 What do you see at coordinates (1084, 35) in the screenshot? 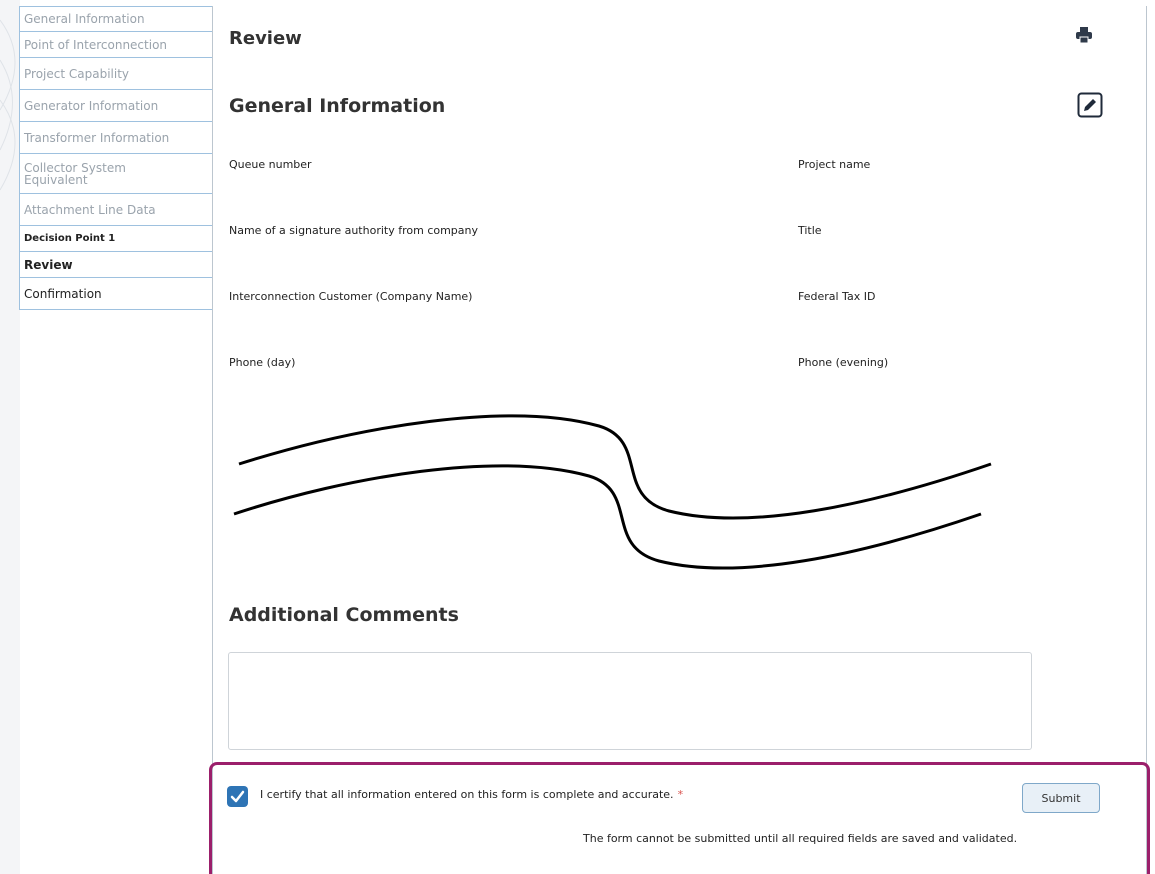
I see `printer-icon` at bounding box center [1084, 35].